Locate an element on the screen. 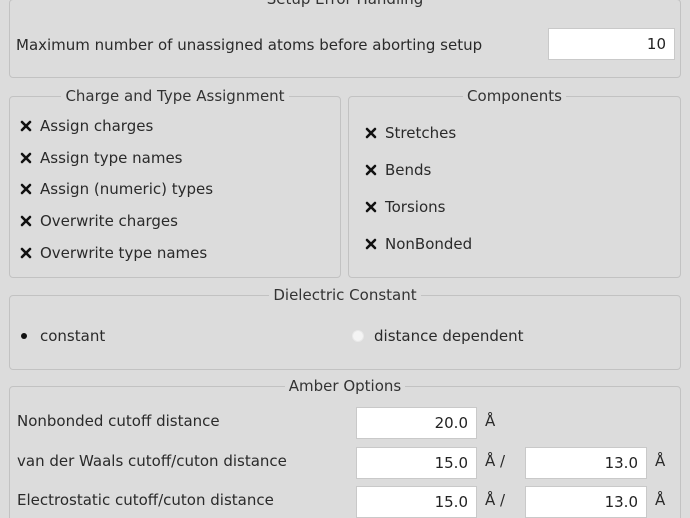  checkbox-label: Bends is located at coordinates (408, 170).